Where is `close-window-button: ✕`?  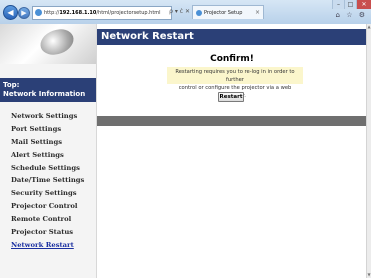
close-window-button: ✕ is located at coordinates (363, 4).